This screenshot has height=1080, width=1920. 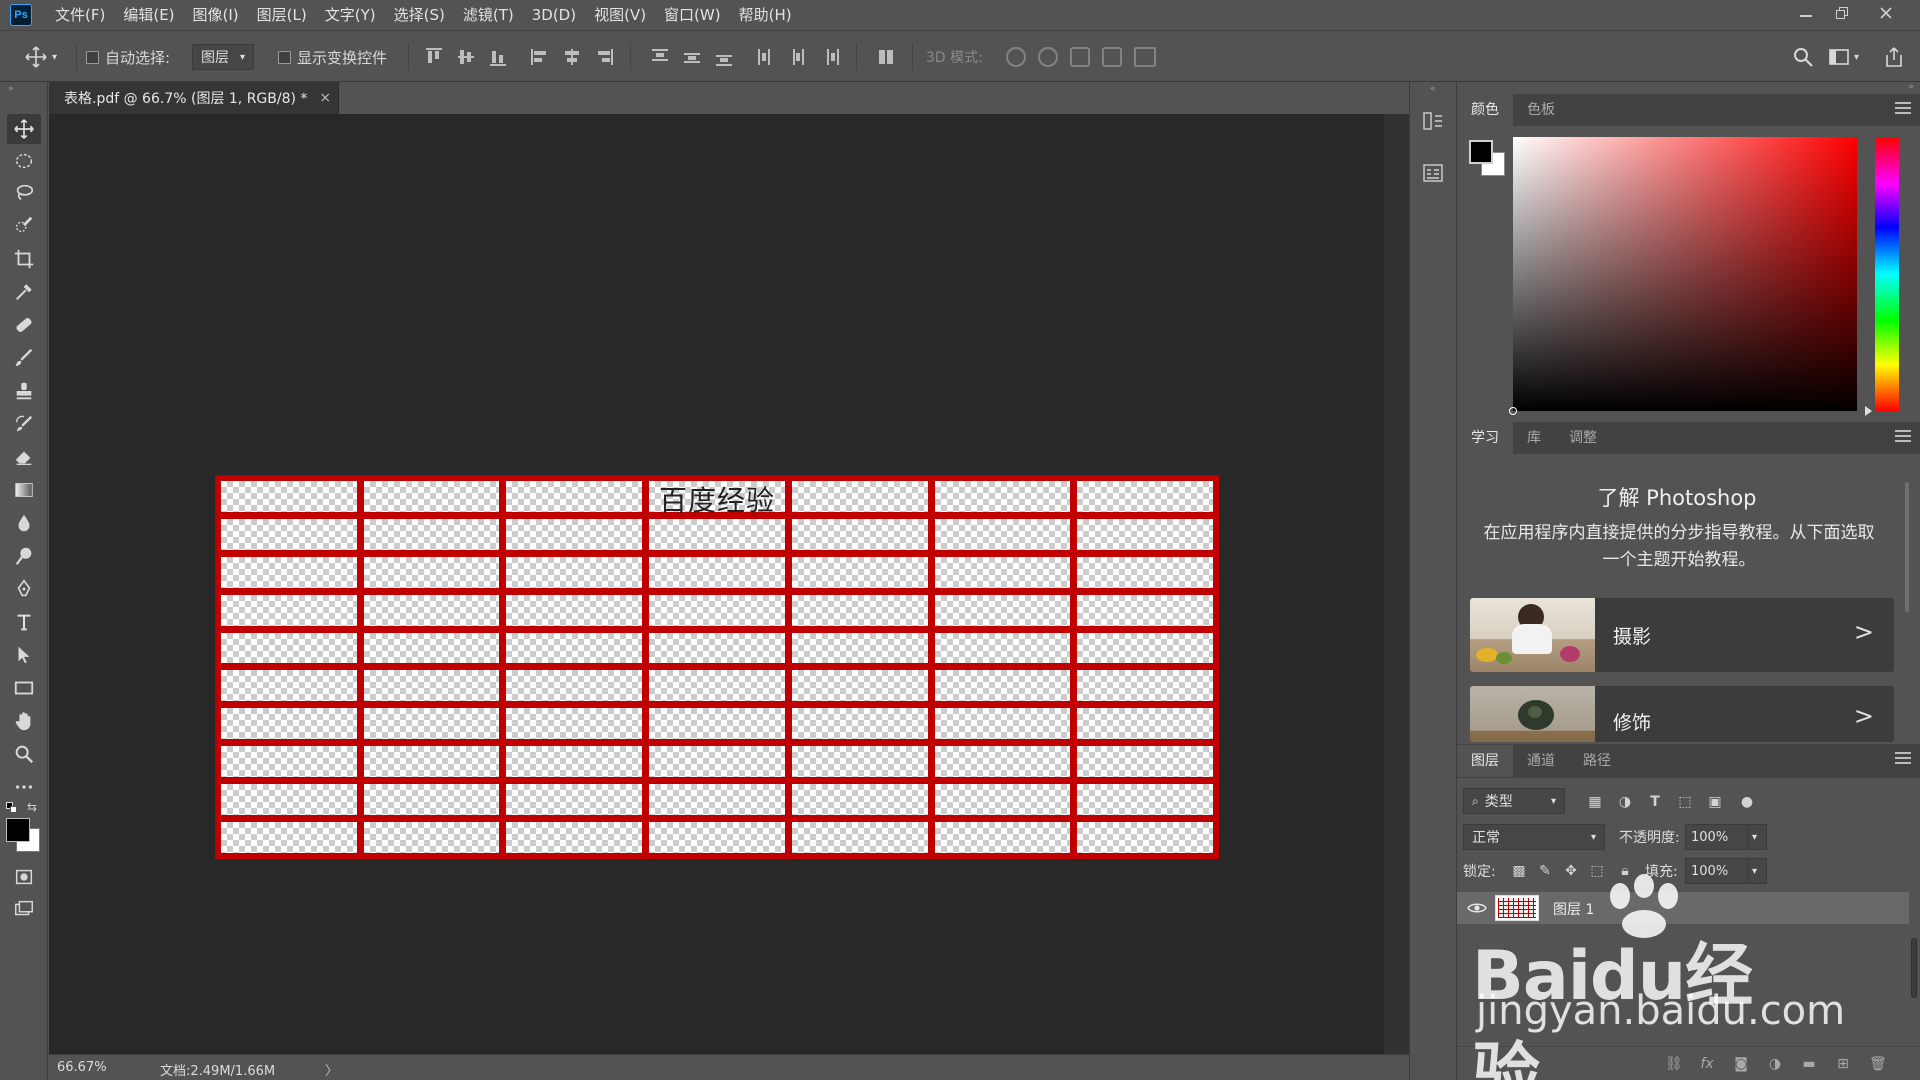 What do you see at coordinates (830, 57) in the screenshot?
I see `distribute-right-icon` at bounding box center [830, 57].